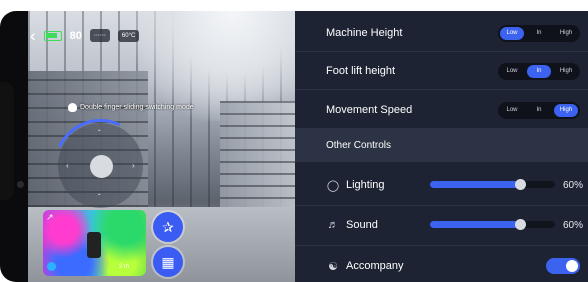 Image resolution: width=588 pixels, height=282 pixels. What do you see at coordinates (99, 133) in the screenshot?
I see `chevron-up-icon: ˆ` at bounding box center [99, 133].